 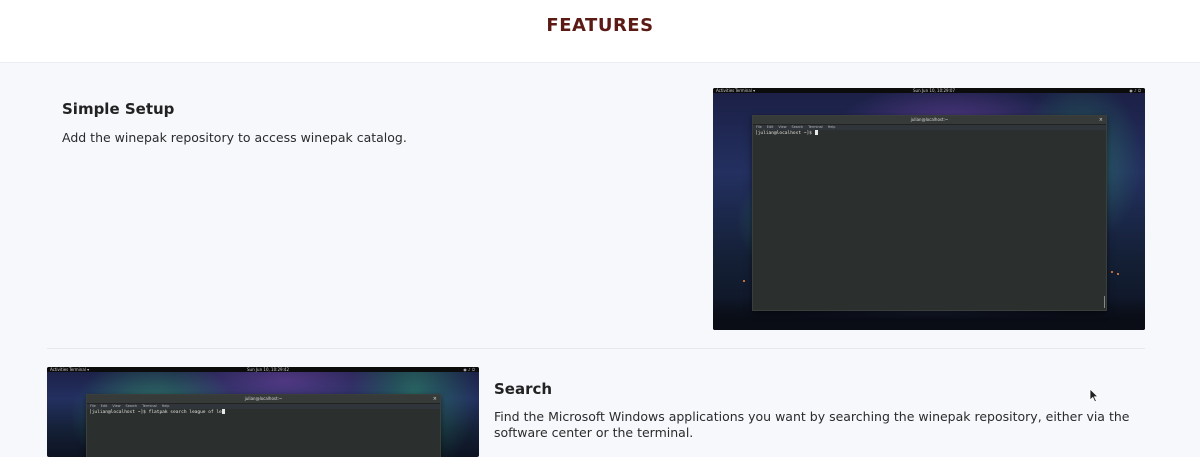 What do you see at coordinates (118, 109) in the screenshot?
I see `feature-title-simple-setup: Simple Setup` at bounding box center [118, 109].